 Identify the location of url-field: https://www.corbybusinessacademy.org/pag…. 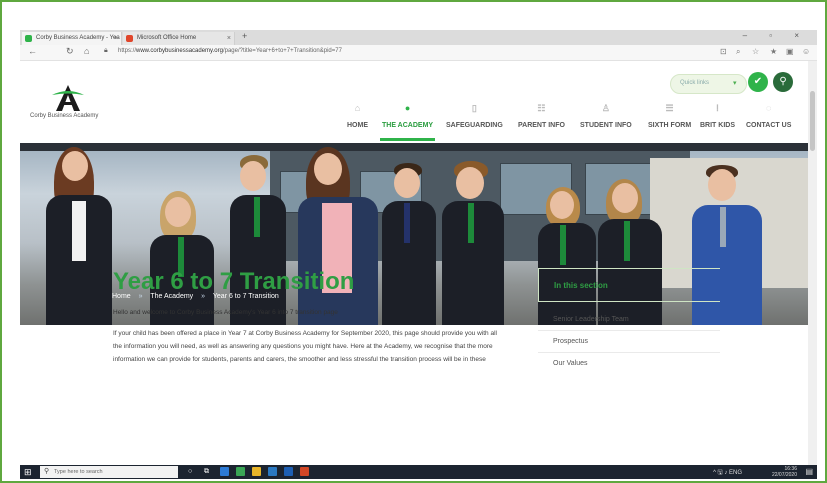
(230, 51).